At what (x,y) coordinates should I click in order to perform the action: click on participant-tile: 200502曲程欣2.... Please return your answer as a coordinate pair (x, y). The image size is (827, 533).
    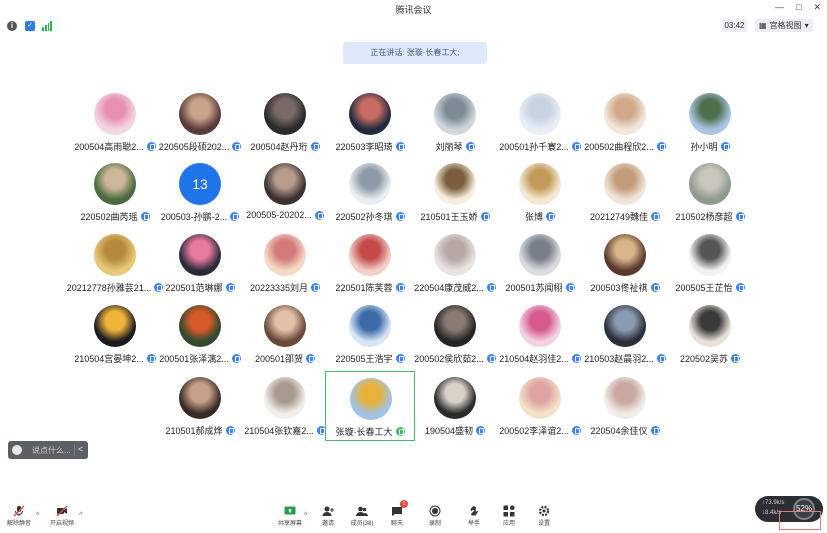
    Looking at the image, I should click on (625, 122).